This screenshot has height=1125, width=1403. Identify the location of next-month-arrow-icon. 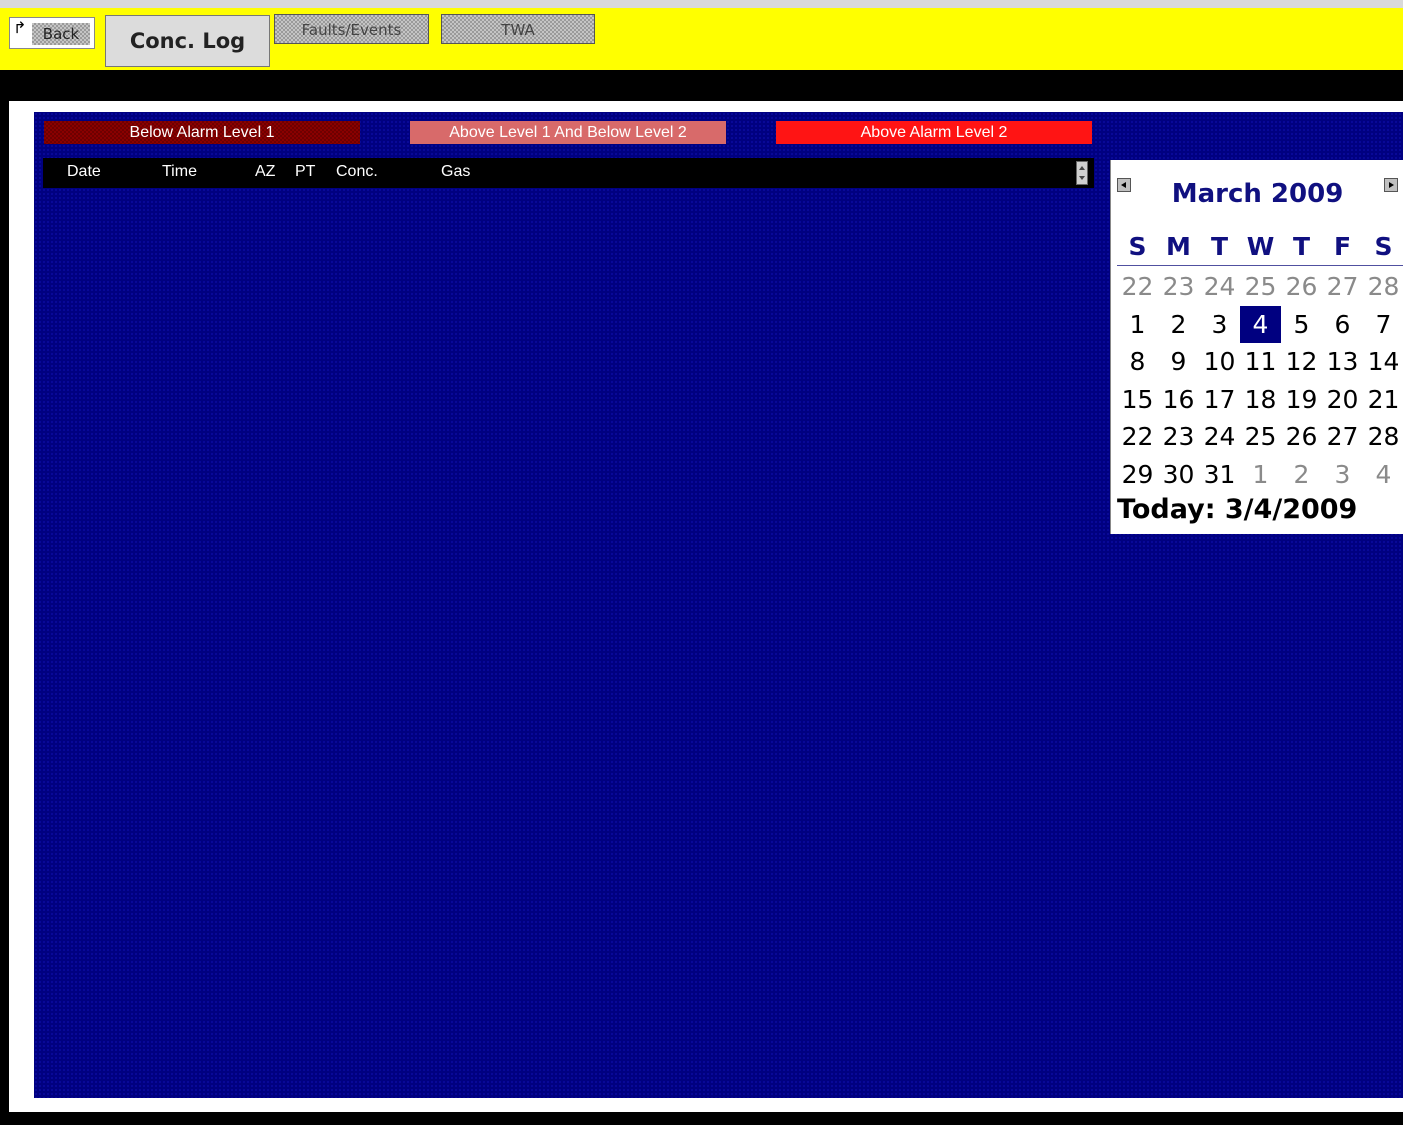
(1391, 185).